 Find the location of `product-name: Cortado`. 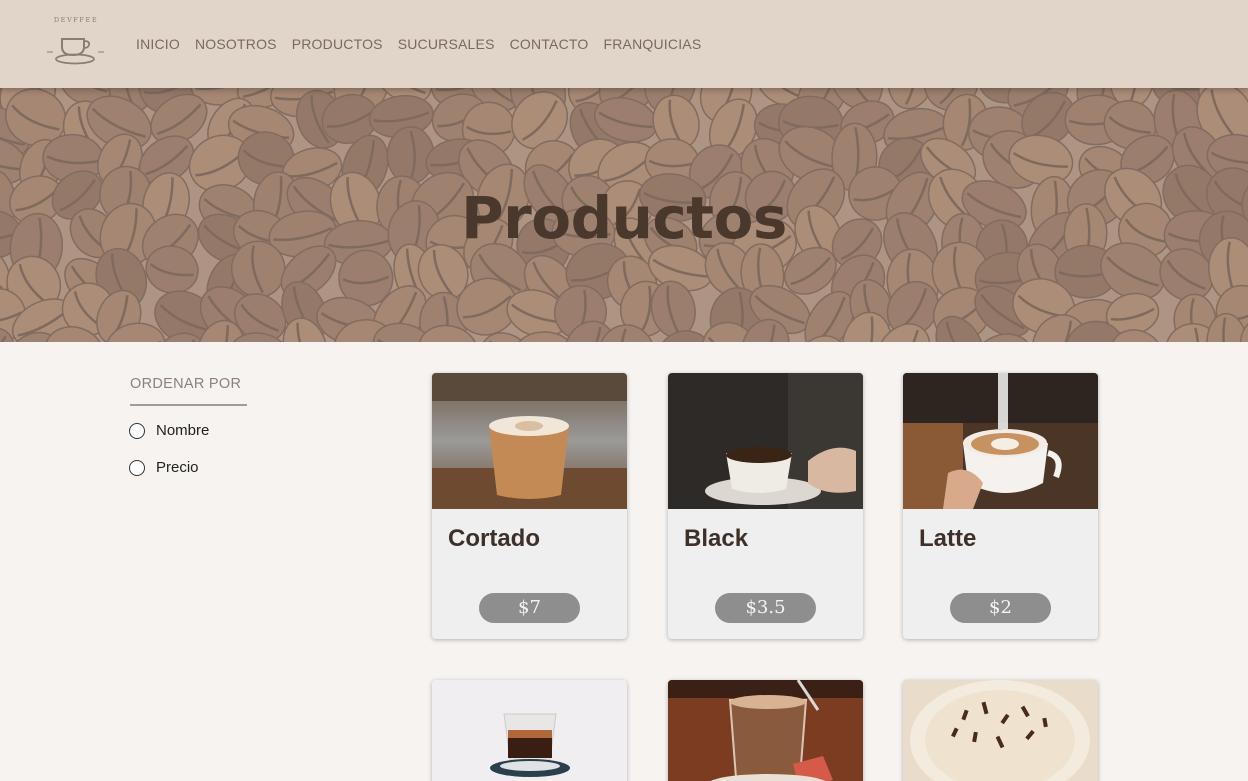

product-name: Cortado is located at coordinates (494, 538).